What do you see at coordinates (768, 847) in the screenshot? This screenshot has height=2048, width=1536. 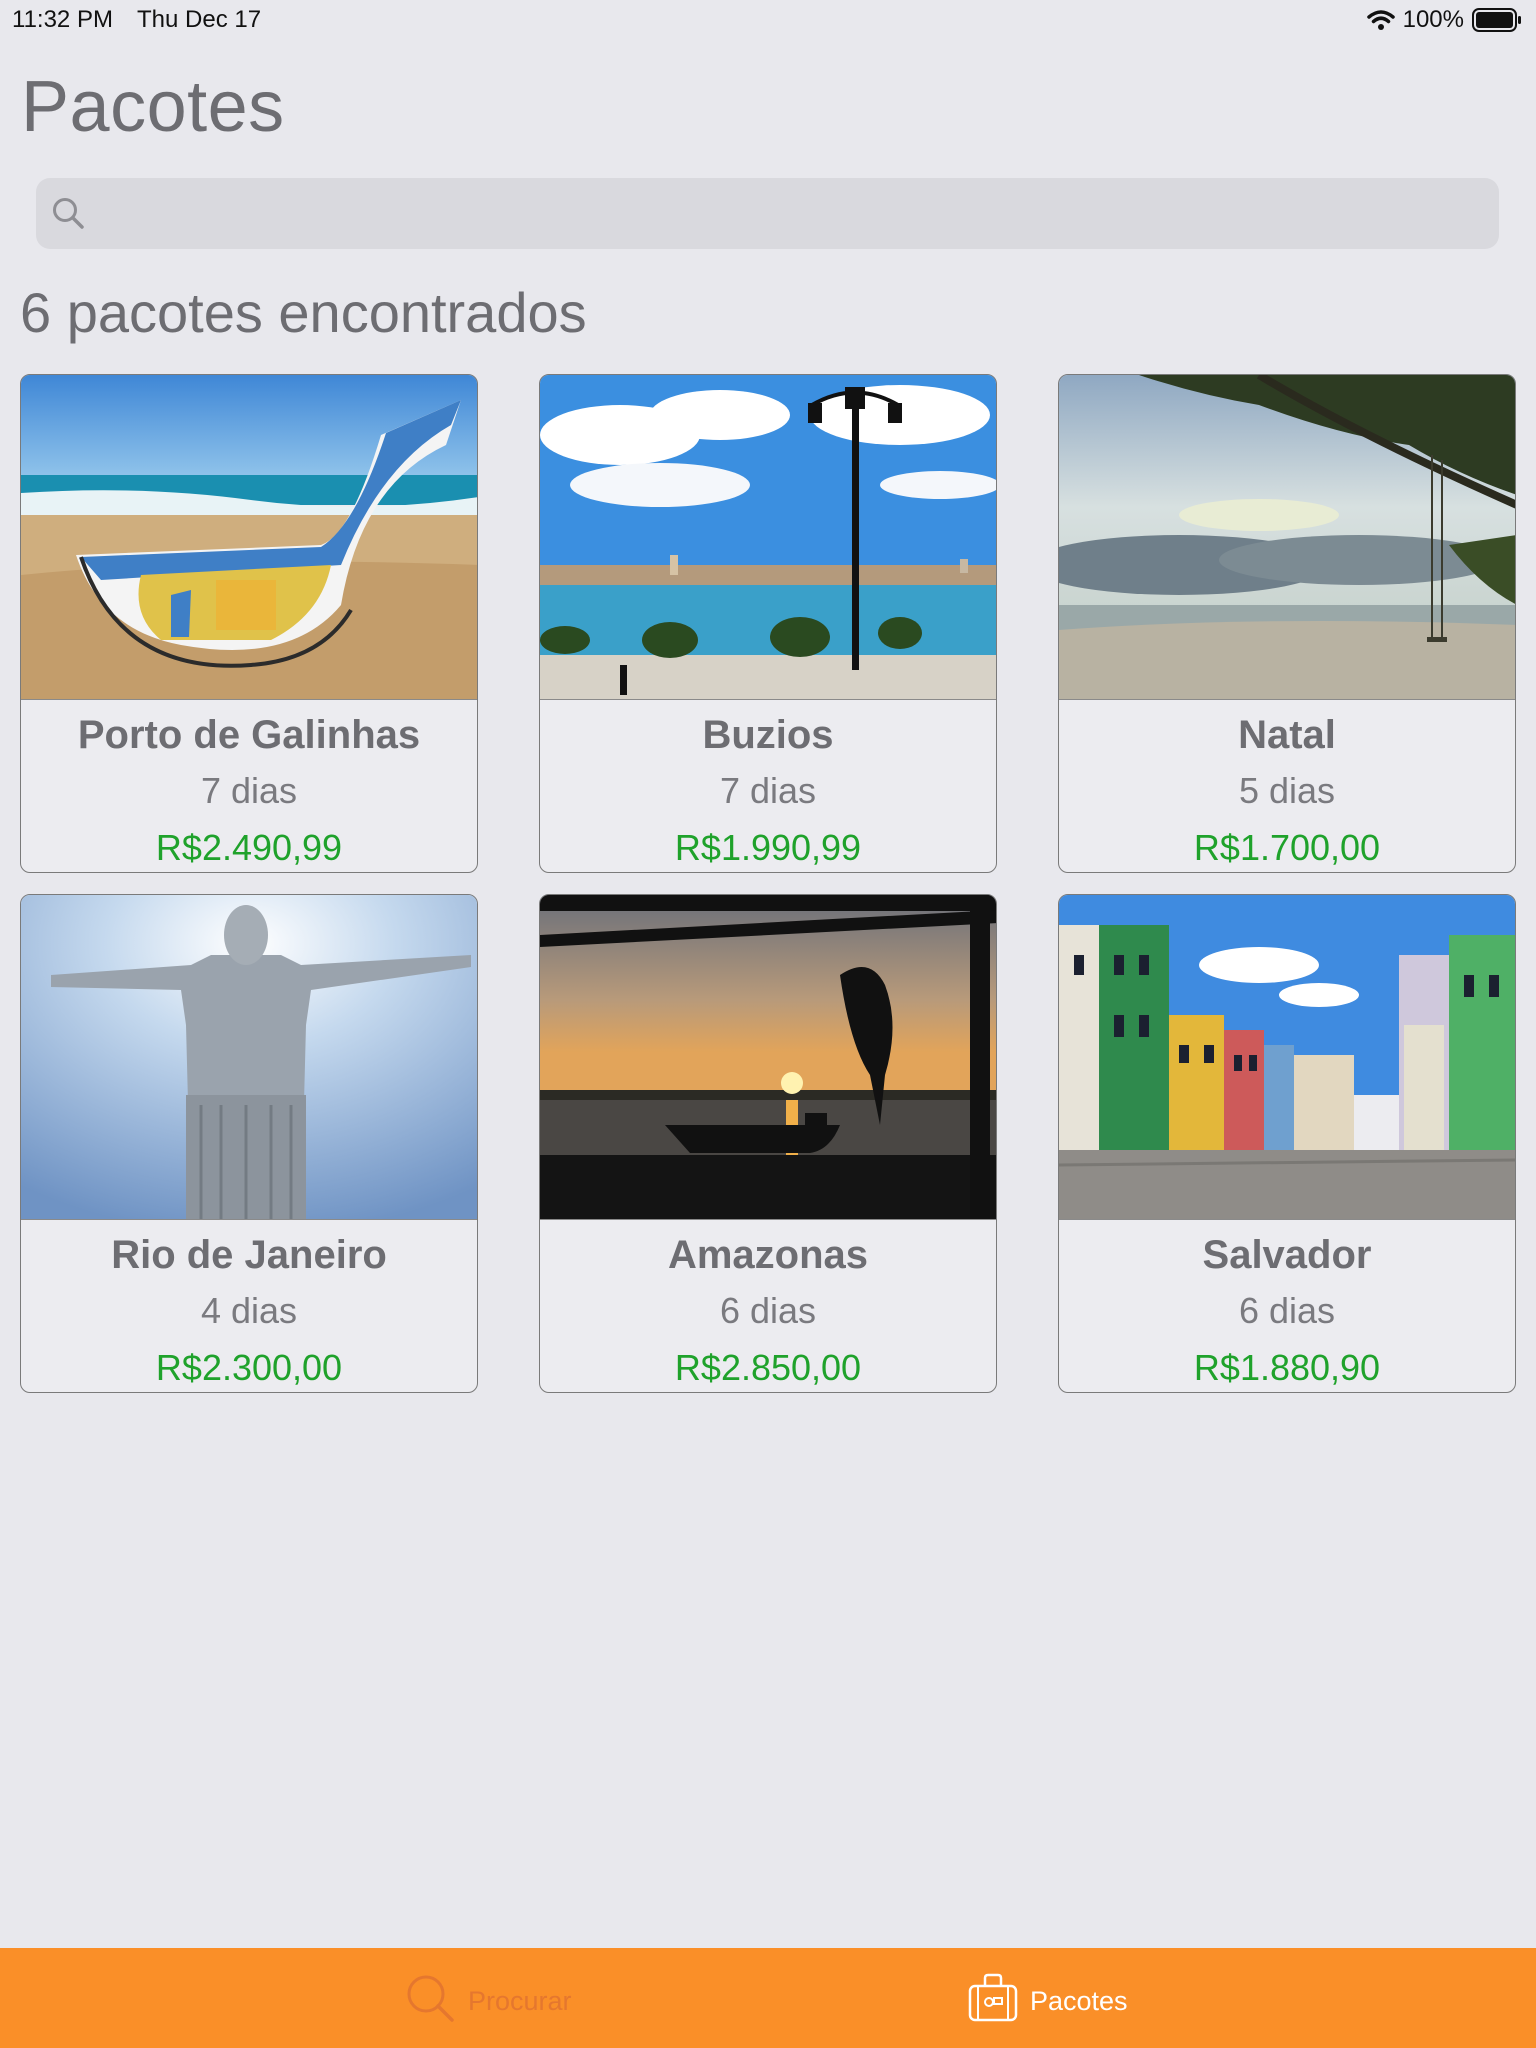 I see `package-price: R$1.990,99` at bounding box center [768, 847].